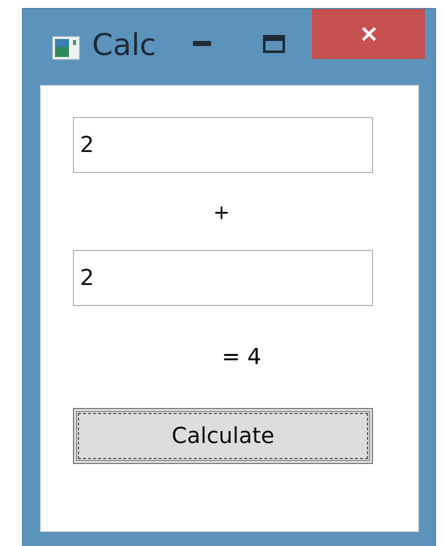 The width and height of the screenshot is (442, 546). Describe the element at coordinates (202, 44) in the screenshot. I see `minimize-icon` at that location.